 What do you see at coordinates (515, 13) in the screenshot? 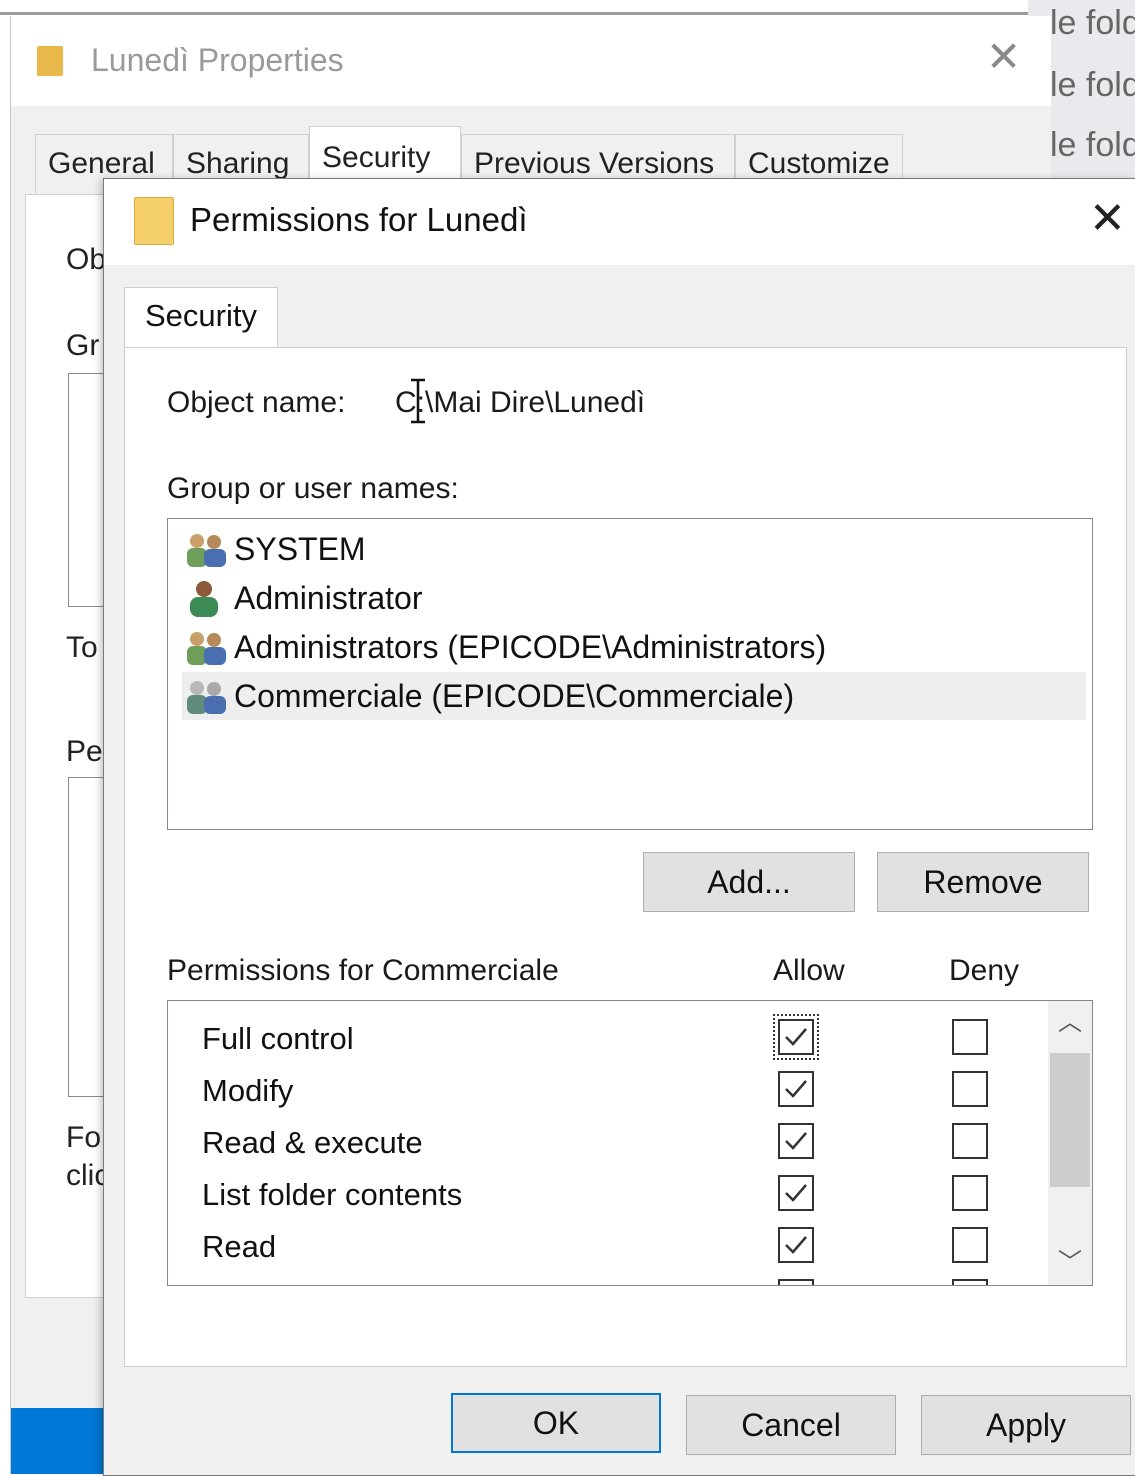
I see `background-window-edge` at bounding box center [515, 13].